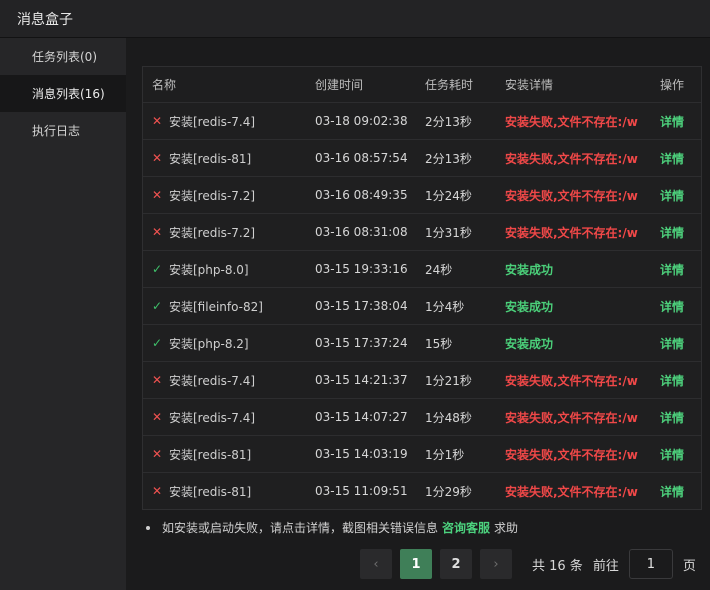 Image resolution: width=710 pixels, height=590 pixels. What do you see at coordinates (650, 564) in the screenshot?
I see `goto-page-input` at bounding box center [650, 564].